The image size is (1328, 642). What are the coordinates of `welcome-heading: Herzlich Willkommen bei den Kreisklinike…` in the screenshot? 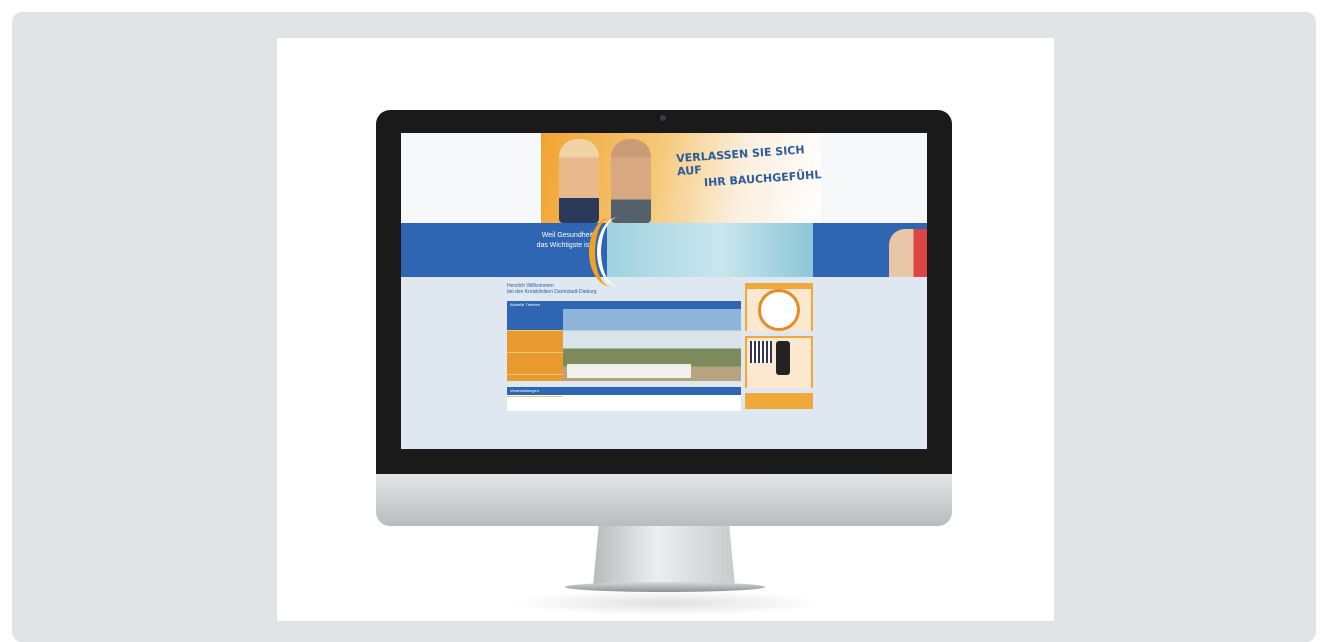 It's located at (624, 289).